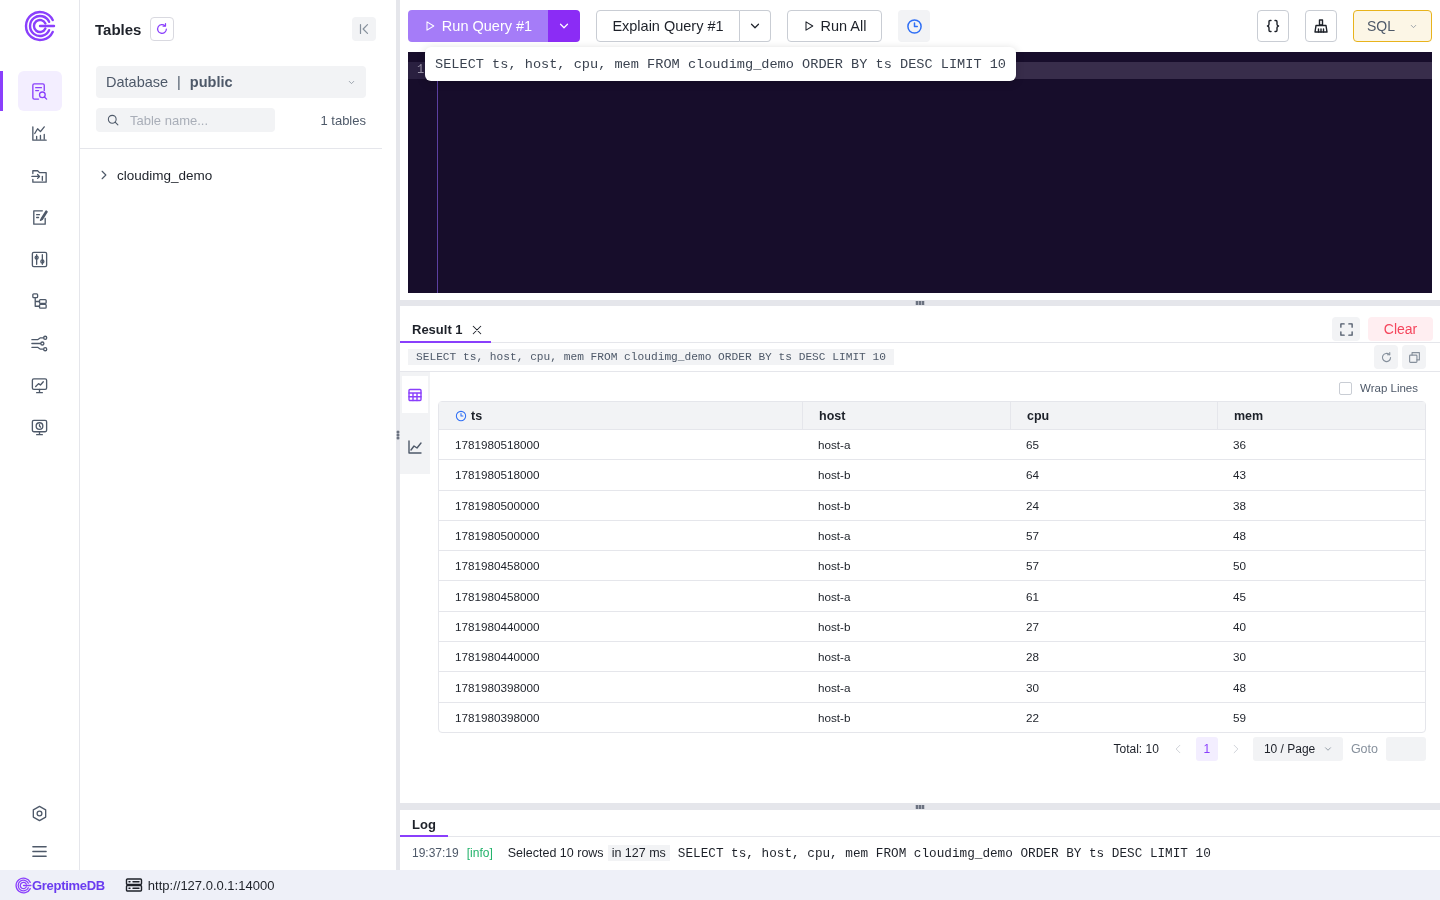 Image resolution: width=1440 pixels, height=900 pixels. What do you see at coordinates (651, 357) in the screenshot?
I see `query-text: SELECT ts, host, cpu, mem FROM cloudimg_demo ORDER BY ts DESC LIMIT 10` at bounding box center [651, 357].